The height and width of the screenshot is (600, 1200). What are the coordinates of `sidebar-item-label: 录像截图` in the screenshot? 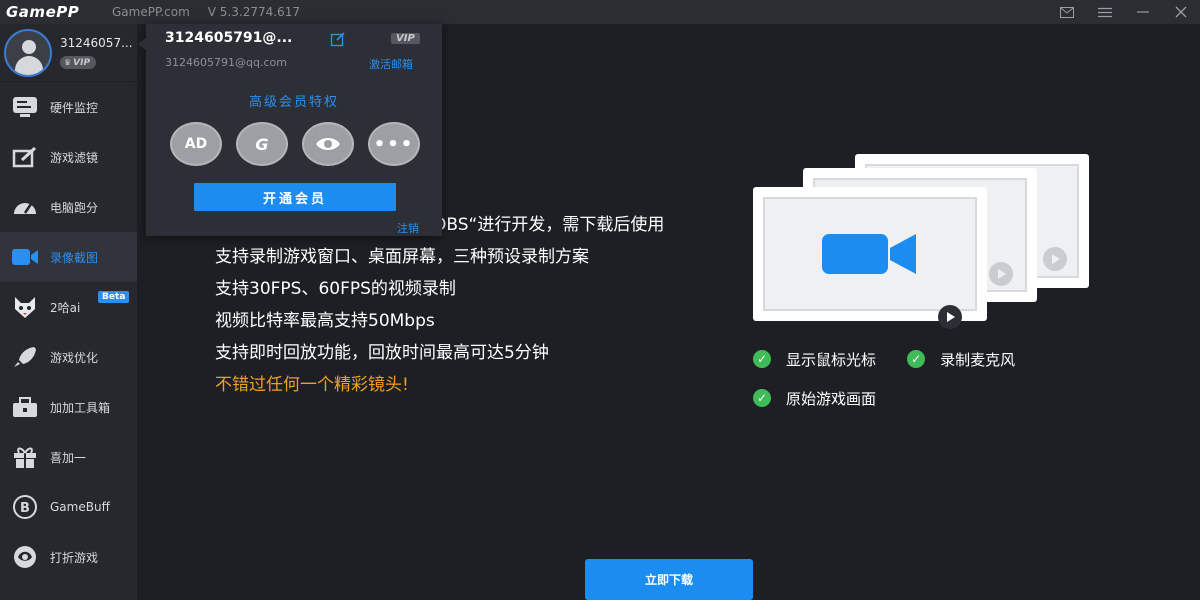 It's located at (74, 257).